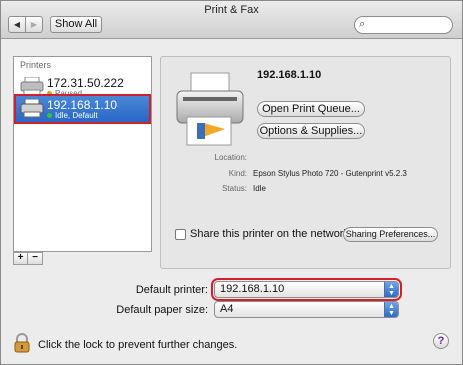 This screenshot has width=463, height=365. Describe the element at coordinates (227, 309) in the screenshot. I see `default-paper-size-value: A4` at that location.